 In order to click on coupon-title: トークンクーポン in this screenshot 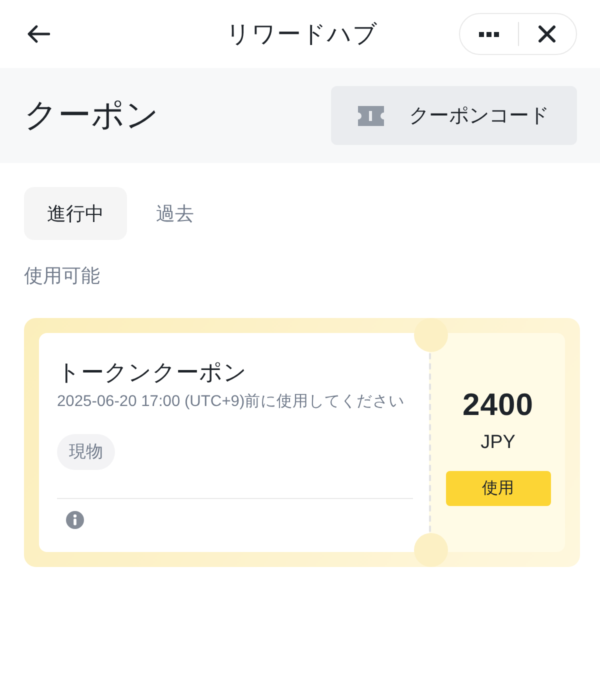, I will do `click(152, 372)`.